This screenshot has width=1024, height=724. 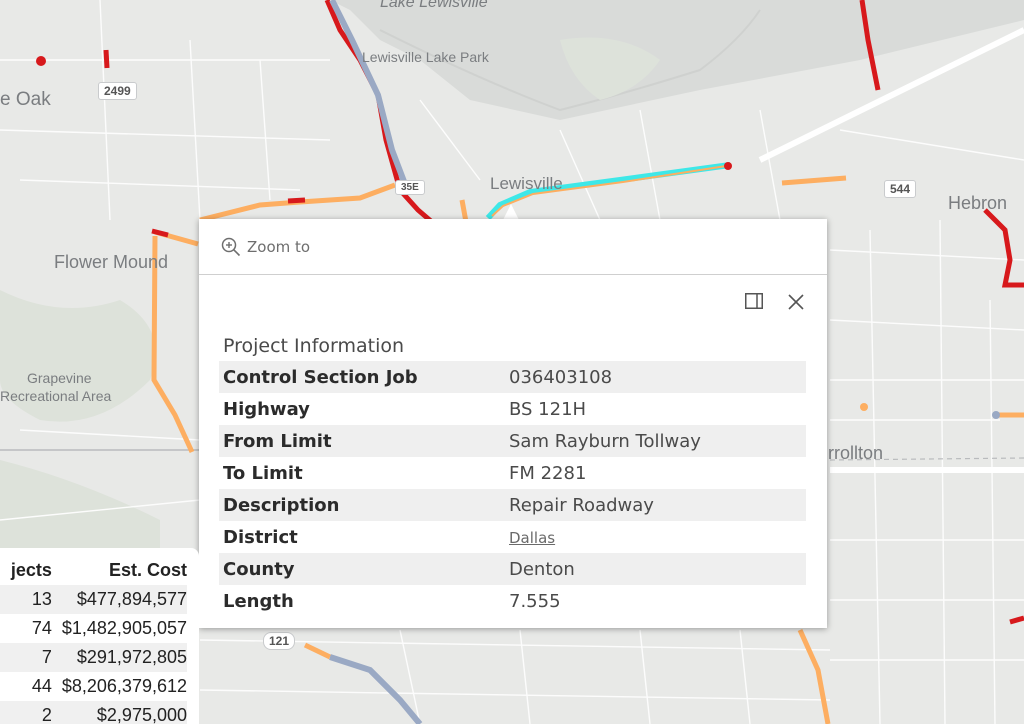 What do you see at coordinates (581, 505) in the screenshot?
I see `attr-value: Repair Roadway` at bounding box center [581, 505].